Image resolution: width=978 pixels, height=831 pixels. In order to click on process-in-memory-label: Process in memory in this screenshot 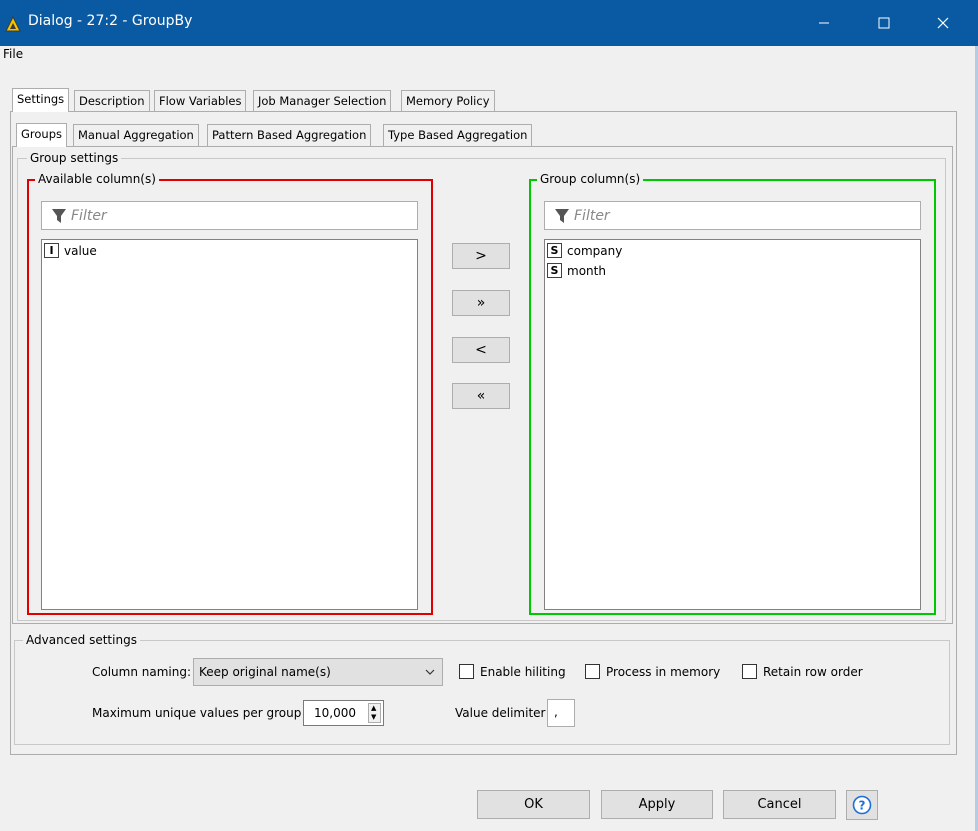, I will do `click(663, 671)`.